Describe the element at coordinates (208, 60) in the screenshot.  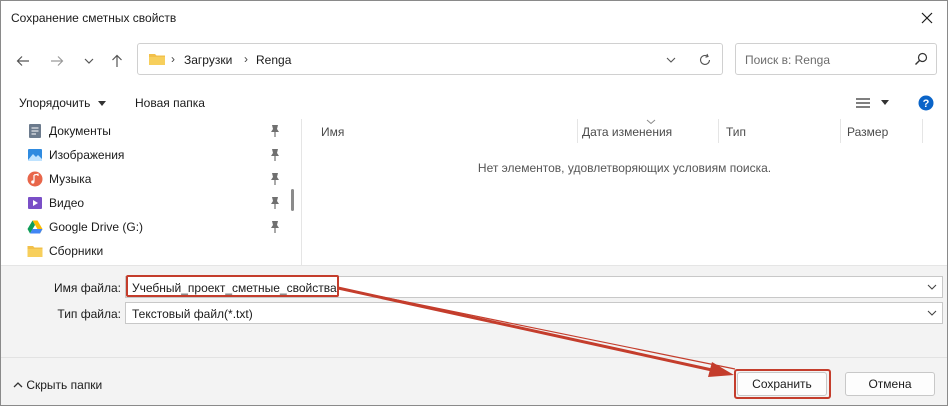
I see `breadcrumb-downloads: Загрузки` at that location.